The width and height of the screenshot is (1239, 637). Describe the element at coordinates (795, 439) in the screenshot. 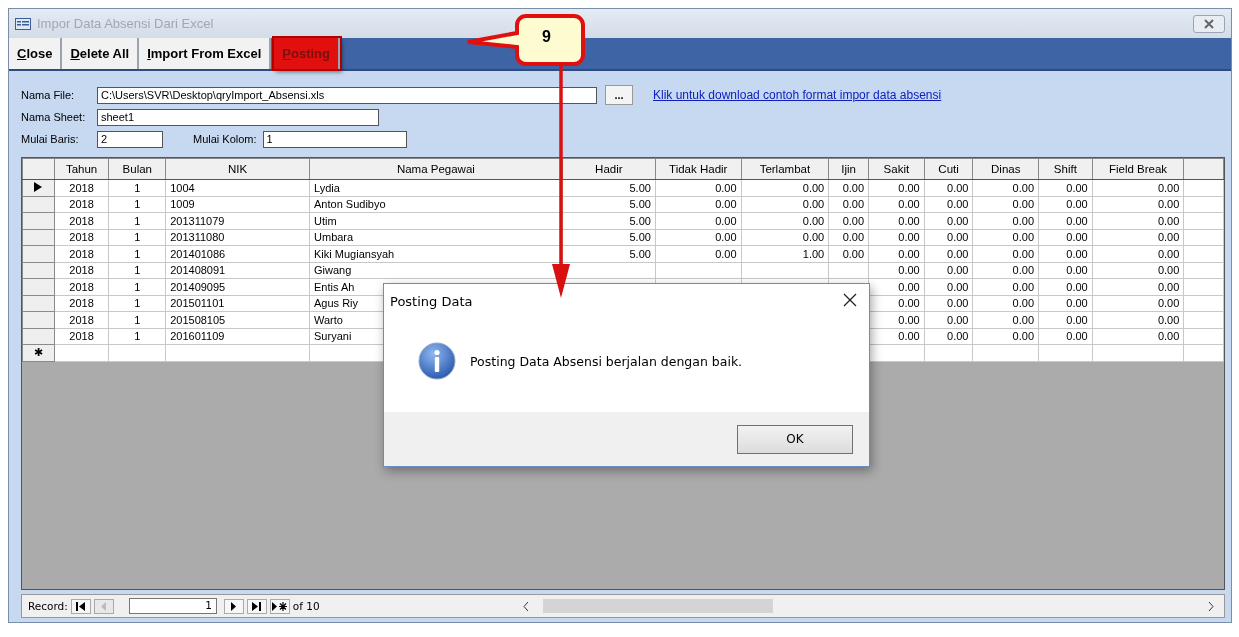

I see `ok-button: OK` at that location.